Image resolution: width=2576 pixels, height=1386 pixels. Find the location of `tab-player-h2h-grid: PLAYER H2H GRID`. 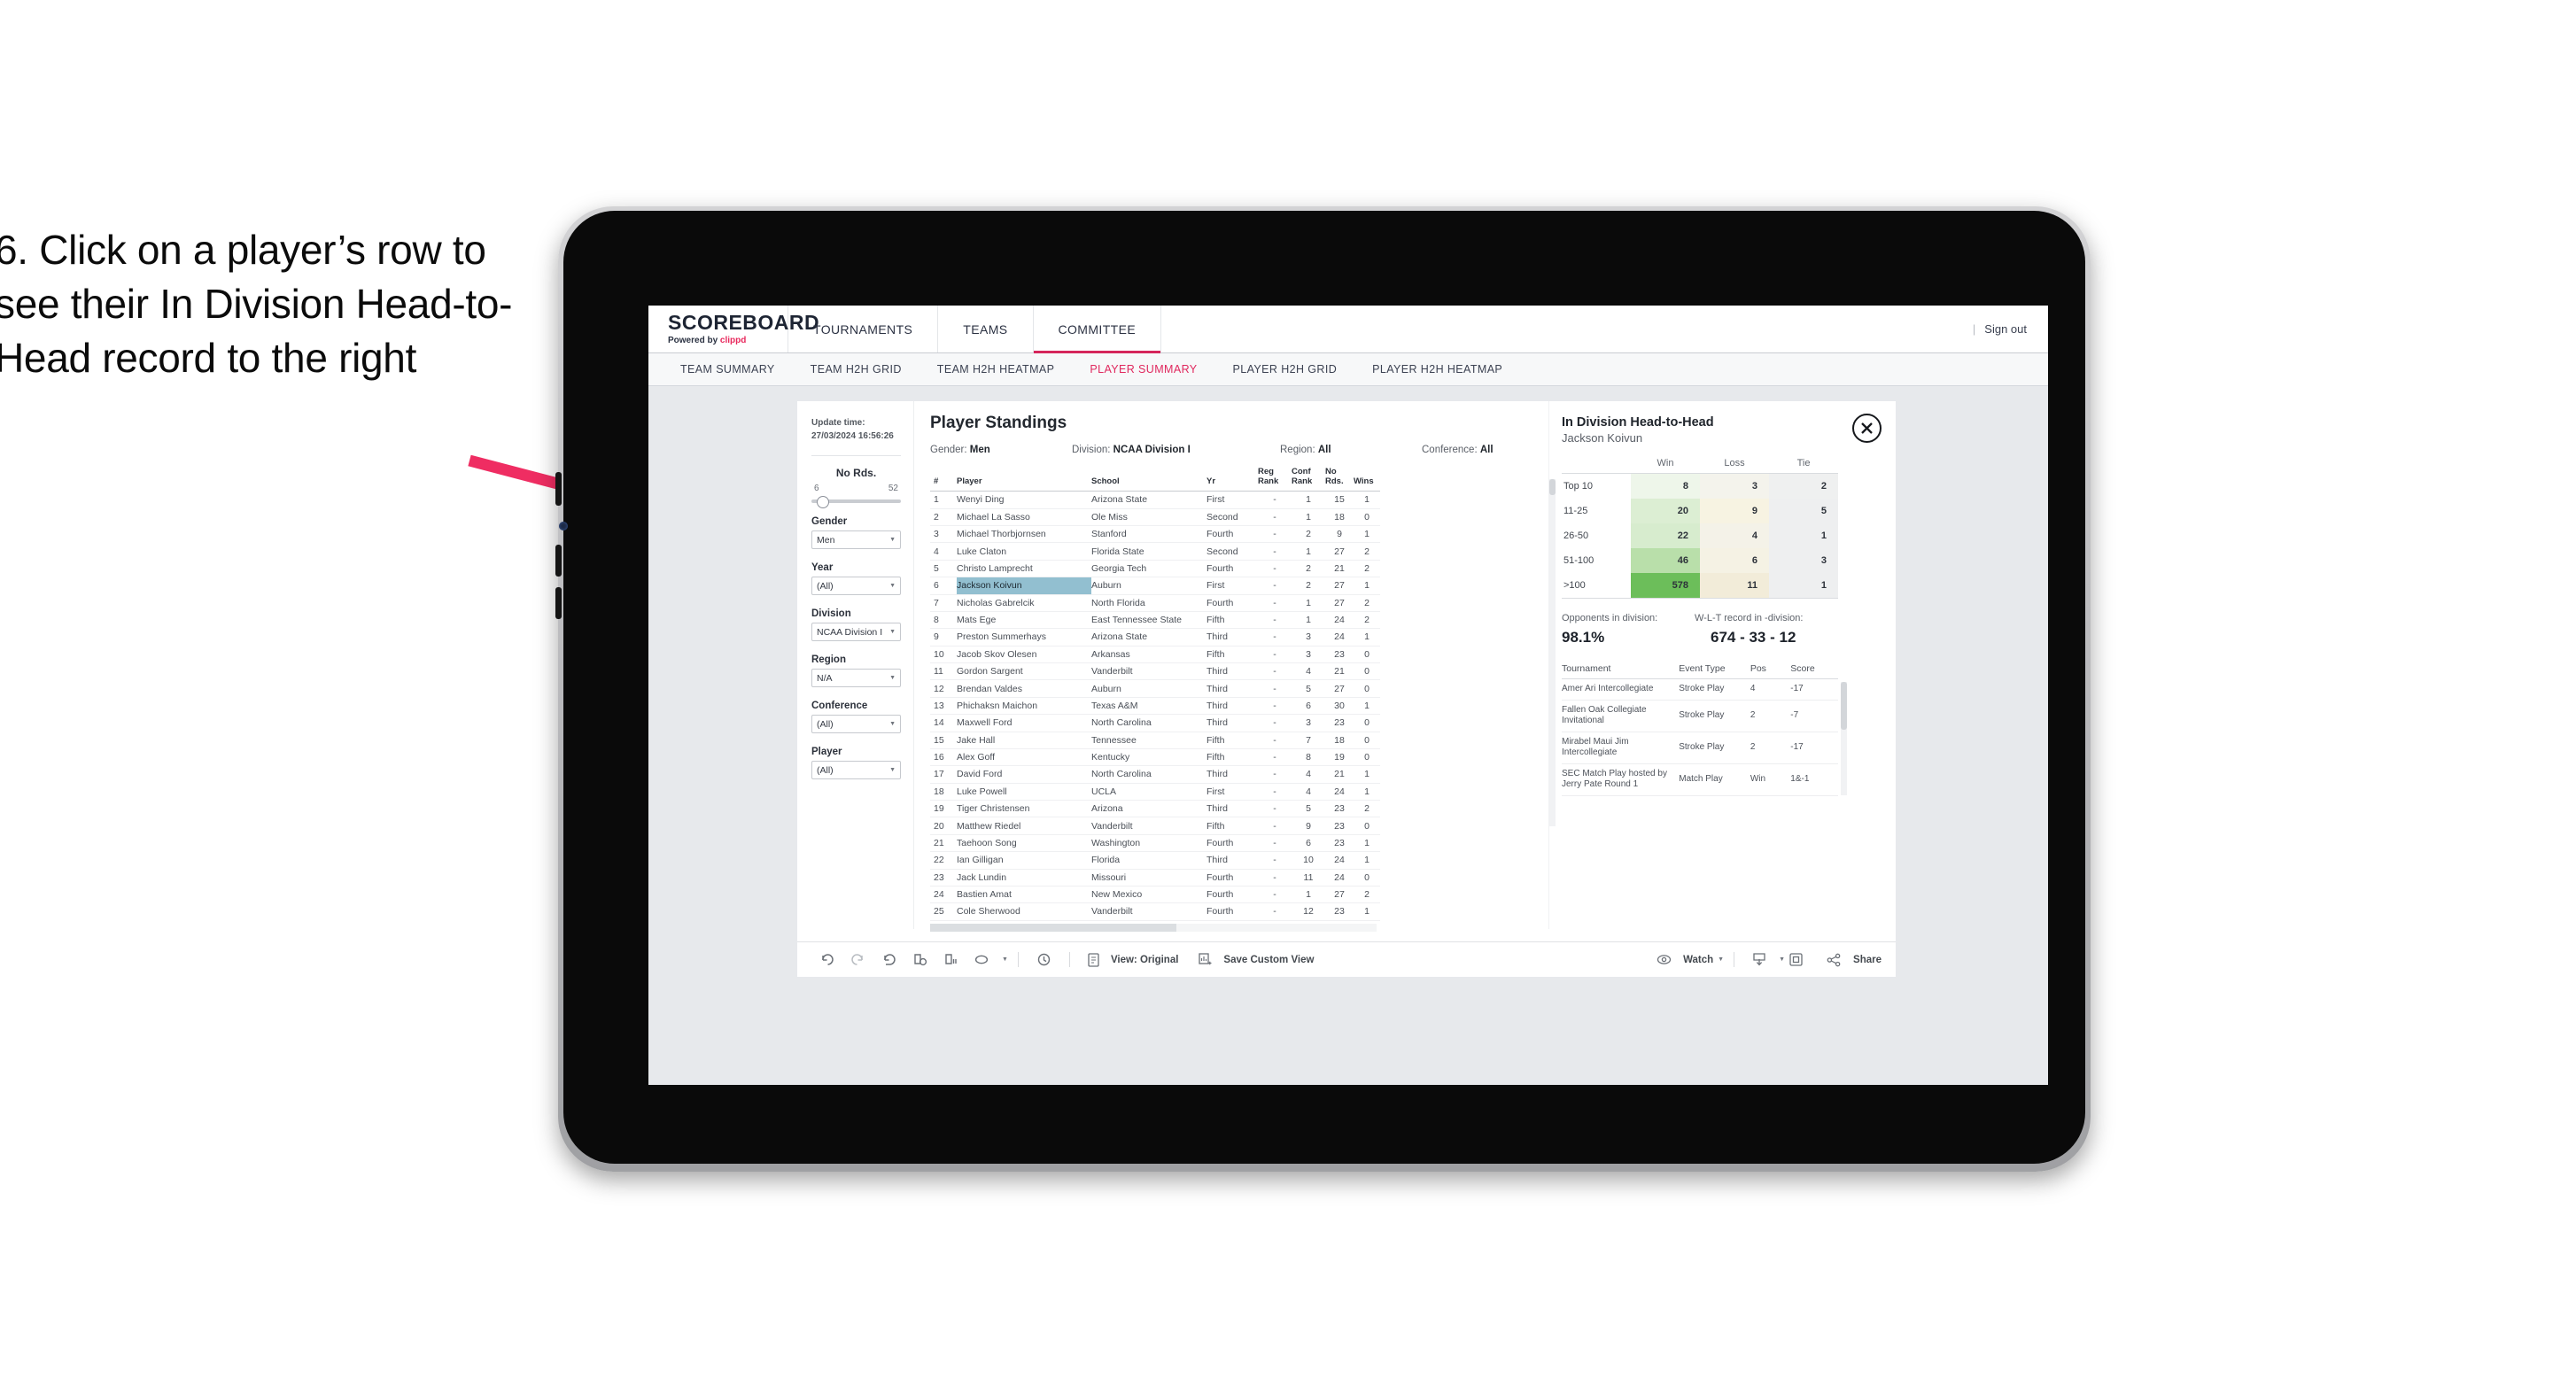

tab-player-h2h-grid: PLAYER H2H GRID is located at coordinates (1285, 370).